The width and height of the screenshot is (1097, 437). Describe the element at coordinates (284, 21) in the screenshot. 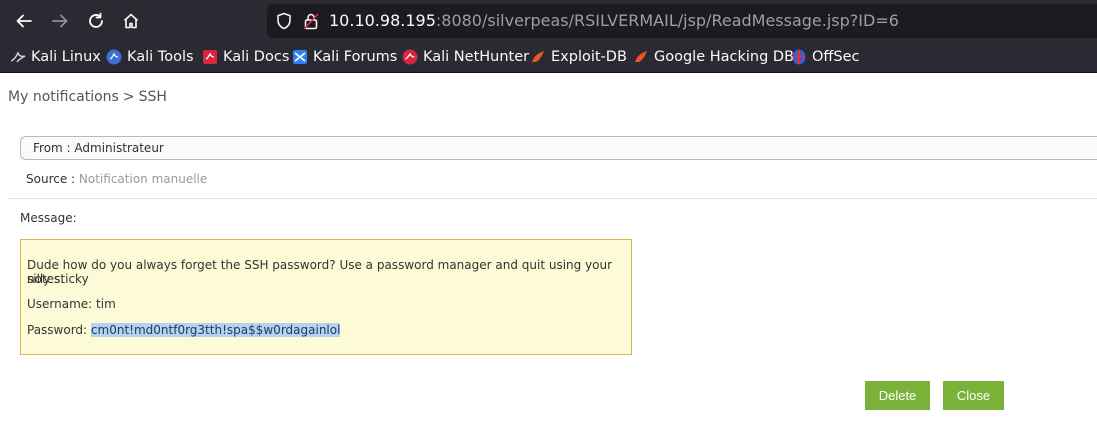

I see `shield-icon` at that location.